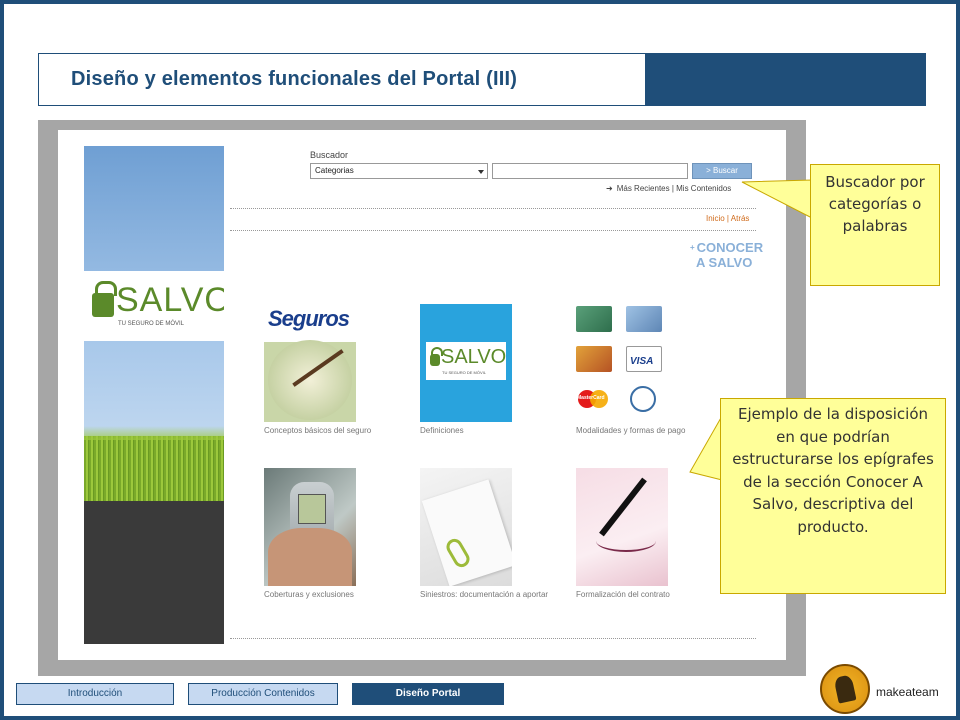 The height and width of the screenshot is (720, 960). Describe the element at coordinates (875, 225) in the screenshot. I see `callout-search: Buscador por categorías o palabras` at that location.